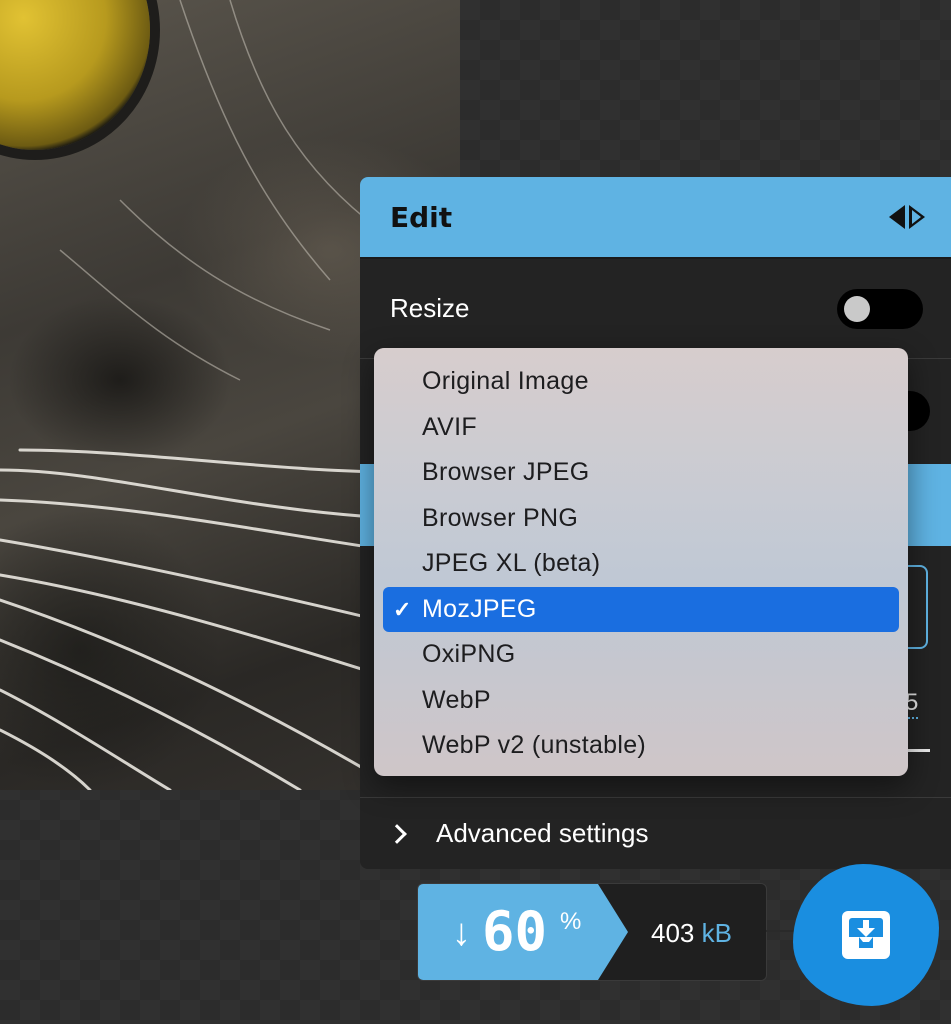 This screenshot has width=951, height=1024. Describe the element at coordinates (655, 309) in the screenshot. I see `resize-row: Resize` at that location.